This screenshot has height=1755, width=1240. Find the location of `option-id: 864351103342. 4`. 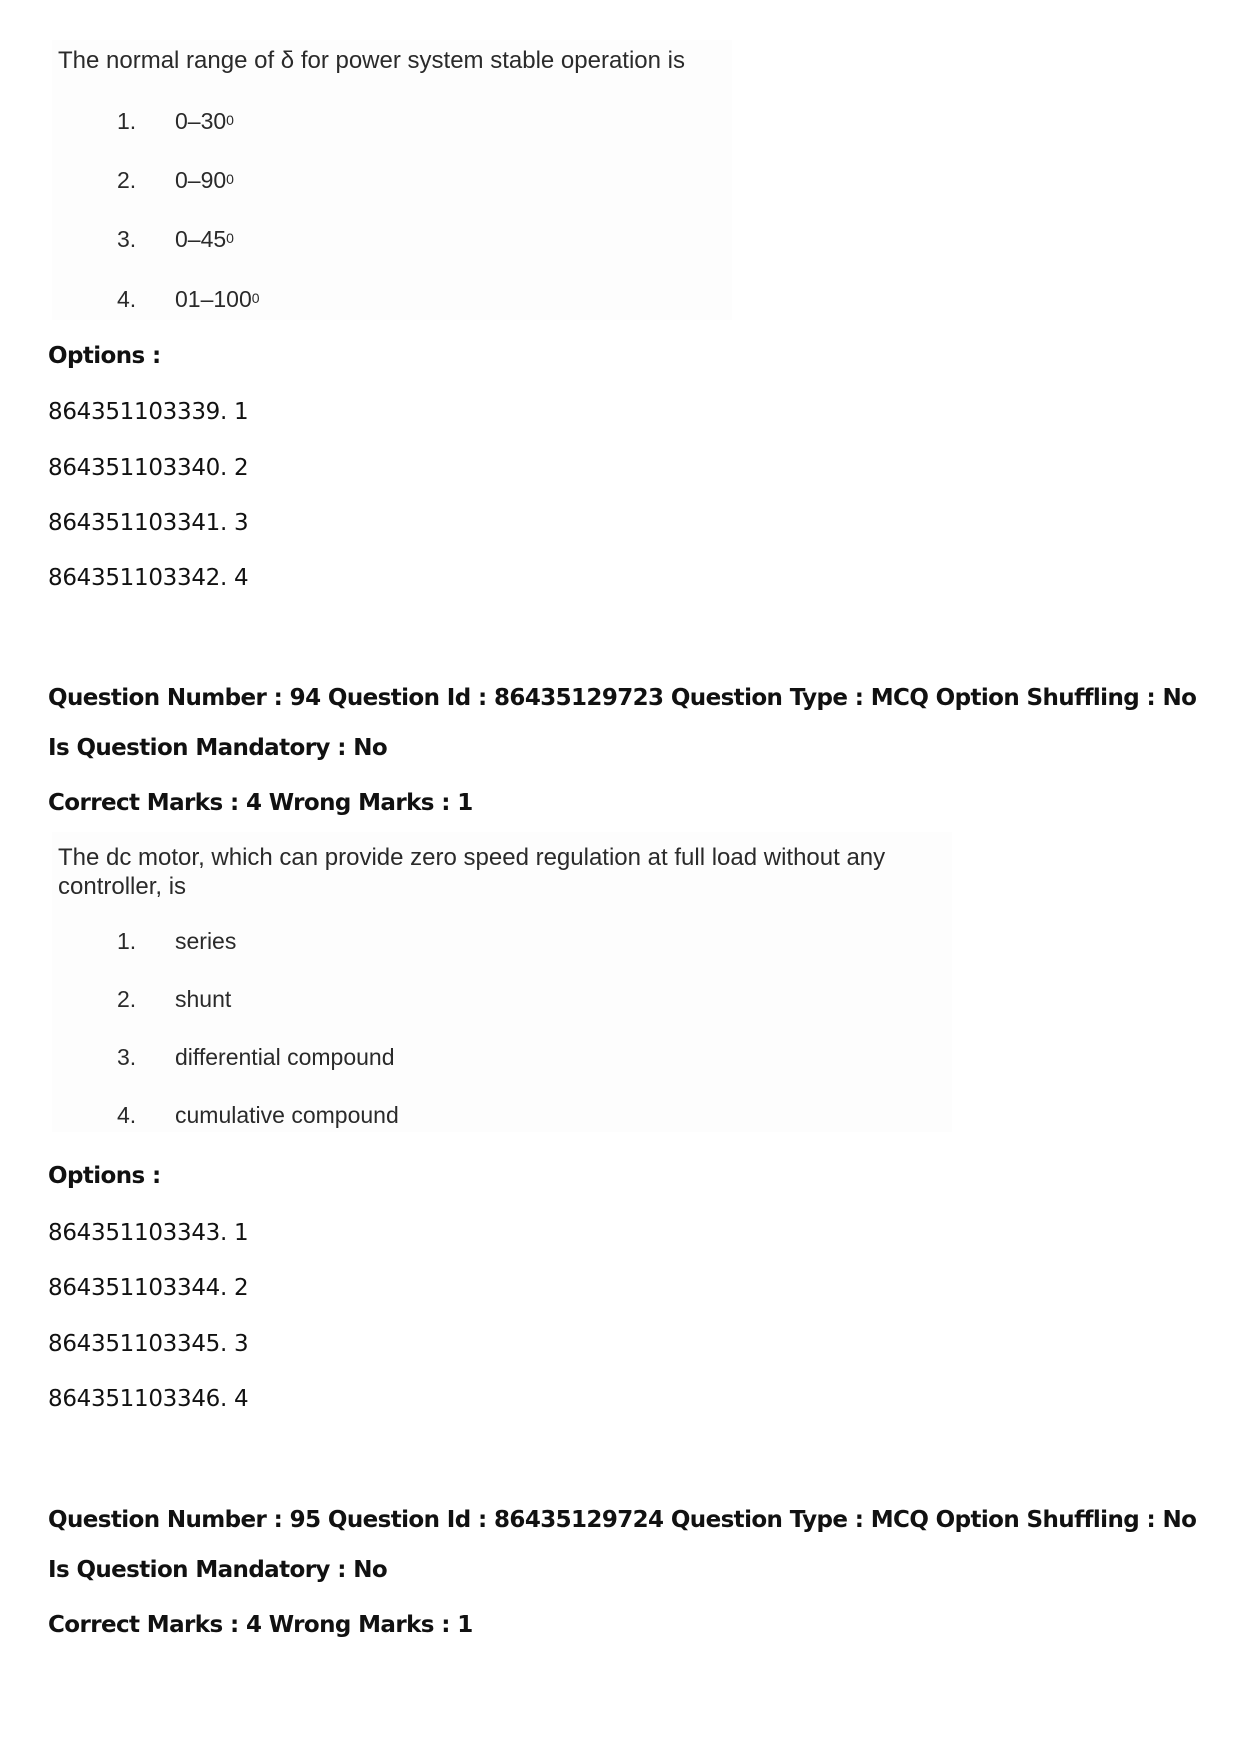

option-id: 864351103342. 4 is located at coordinates (148, 578).